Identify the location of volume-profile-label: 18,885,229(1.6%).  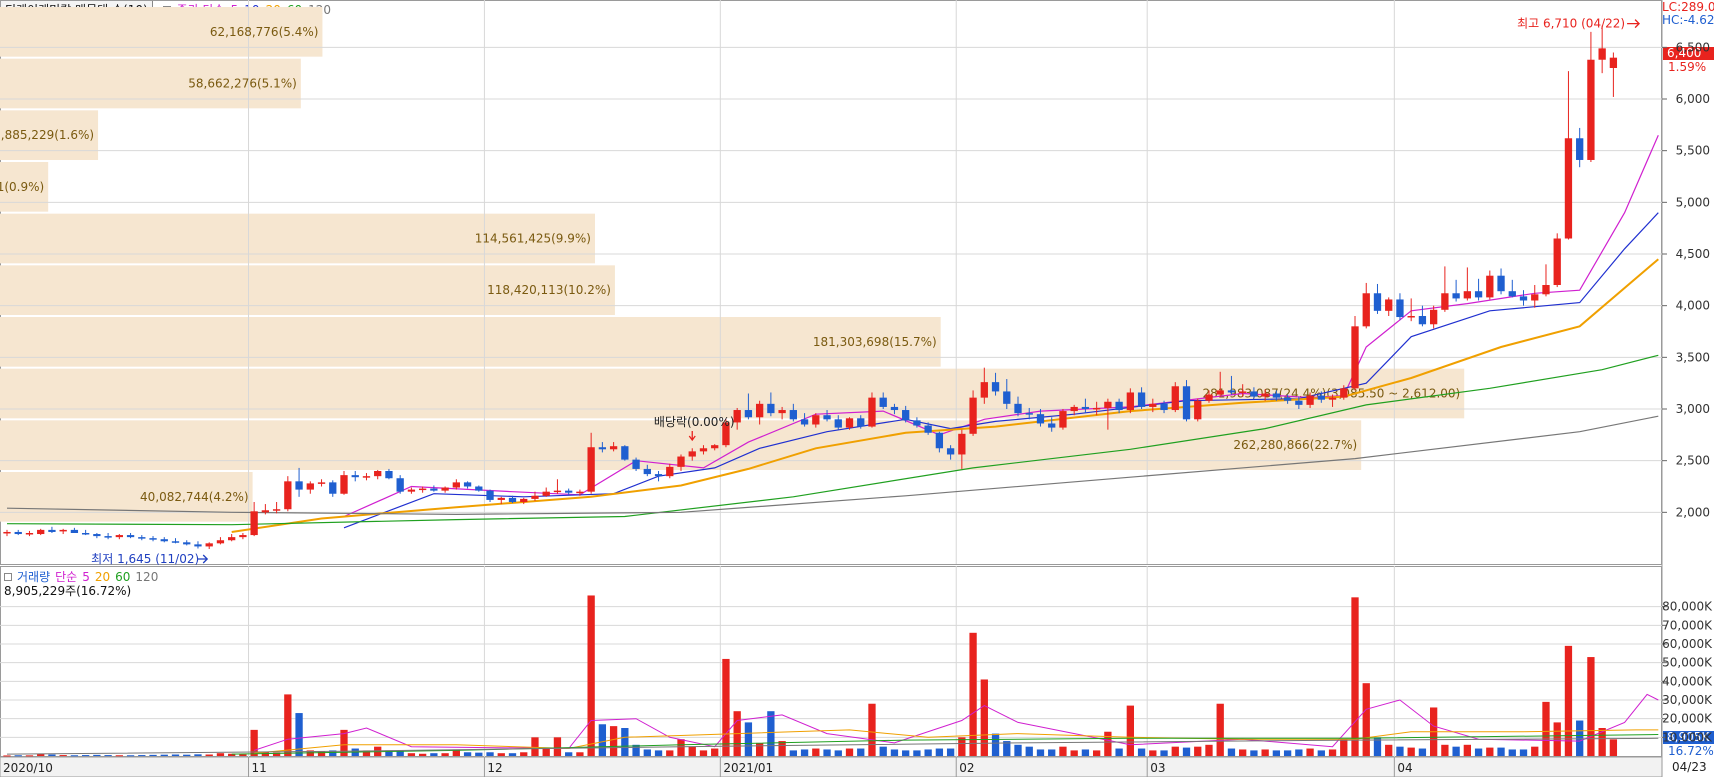
(47, 135).